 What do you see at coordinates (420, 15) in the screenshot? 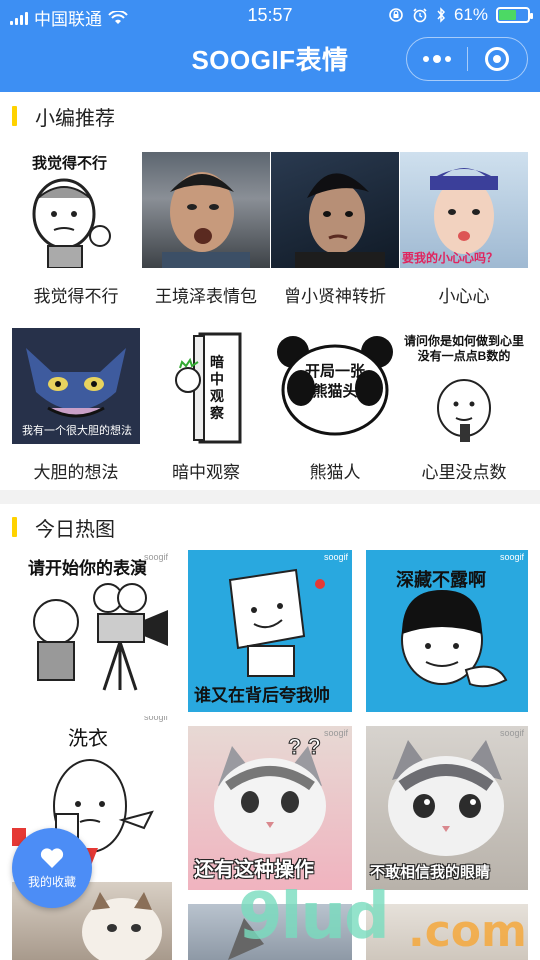
I see `alarm-icon` at bounding box center [420, 15].